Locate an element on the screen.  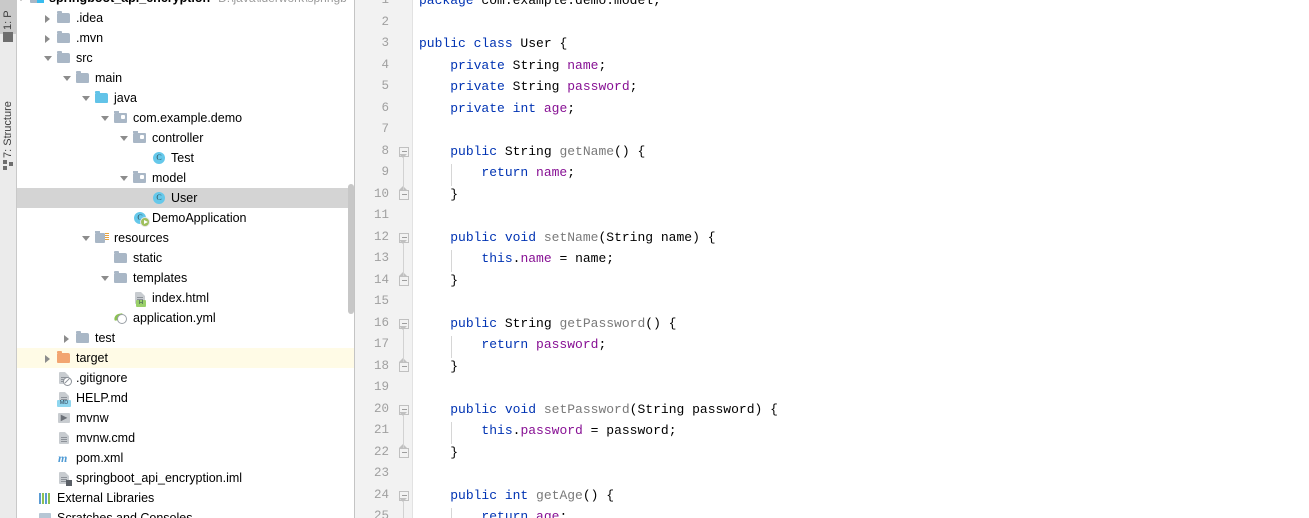
tree-row: mvnw.cmd is located at coordinates (185, 438).